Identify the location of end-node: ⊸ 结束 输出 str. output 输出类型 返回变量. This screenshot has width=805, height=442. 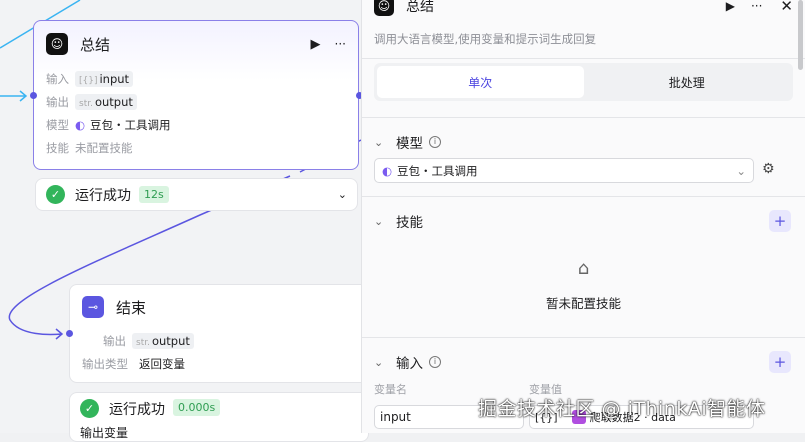
(219, 333).